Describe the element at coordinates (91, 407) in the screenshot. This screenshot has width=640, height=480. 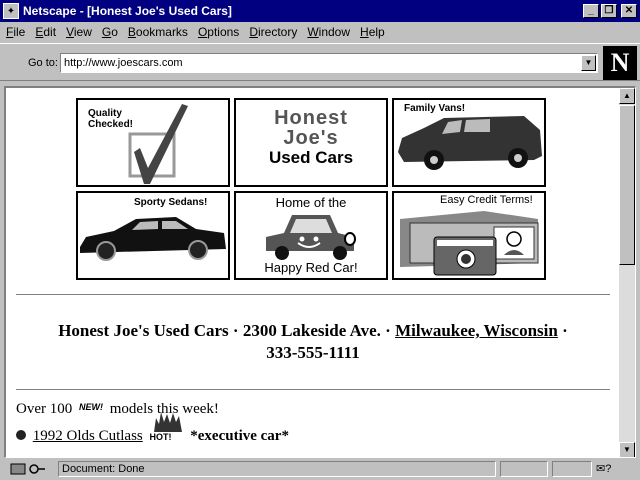
I see `new-badge: NEW!` at that location.